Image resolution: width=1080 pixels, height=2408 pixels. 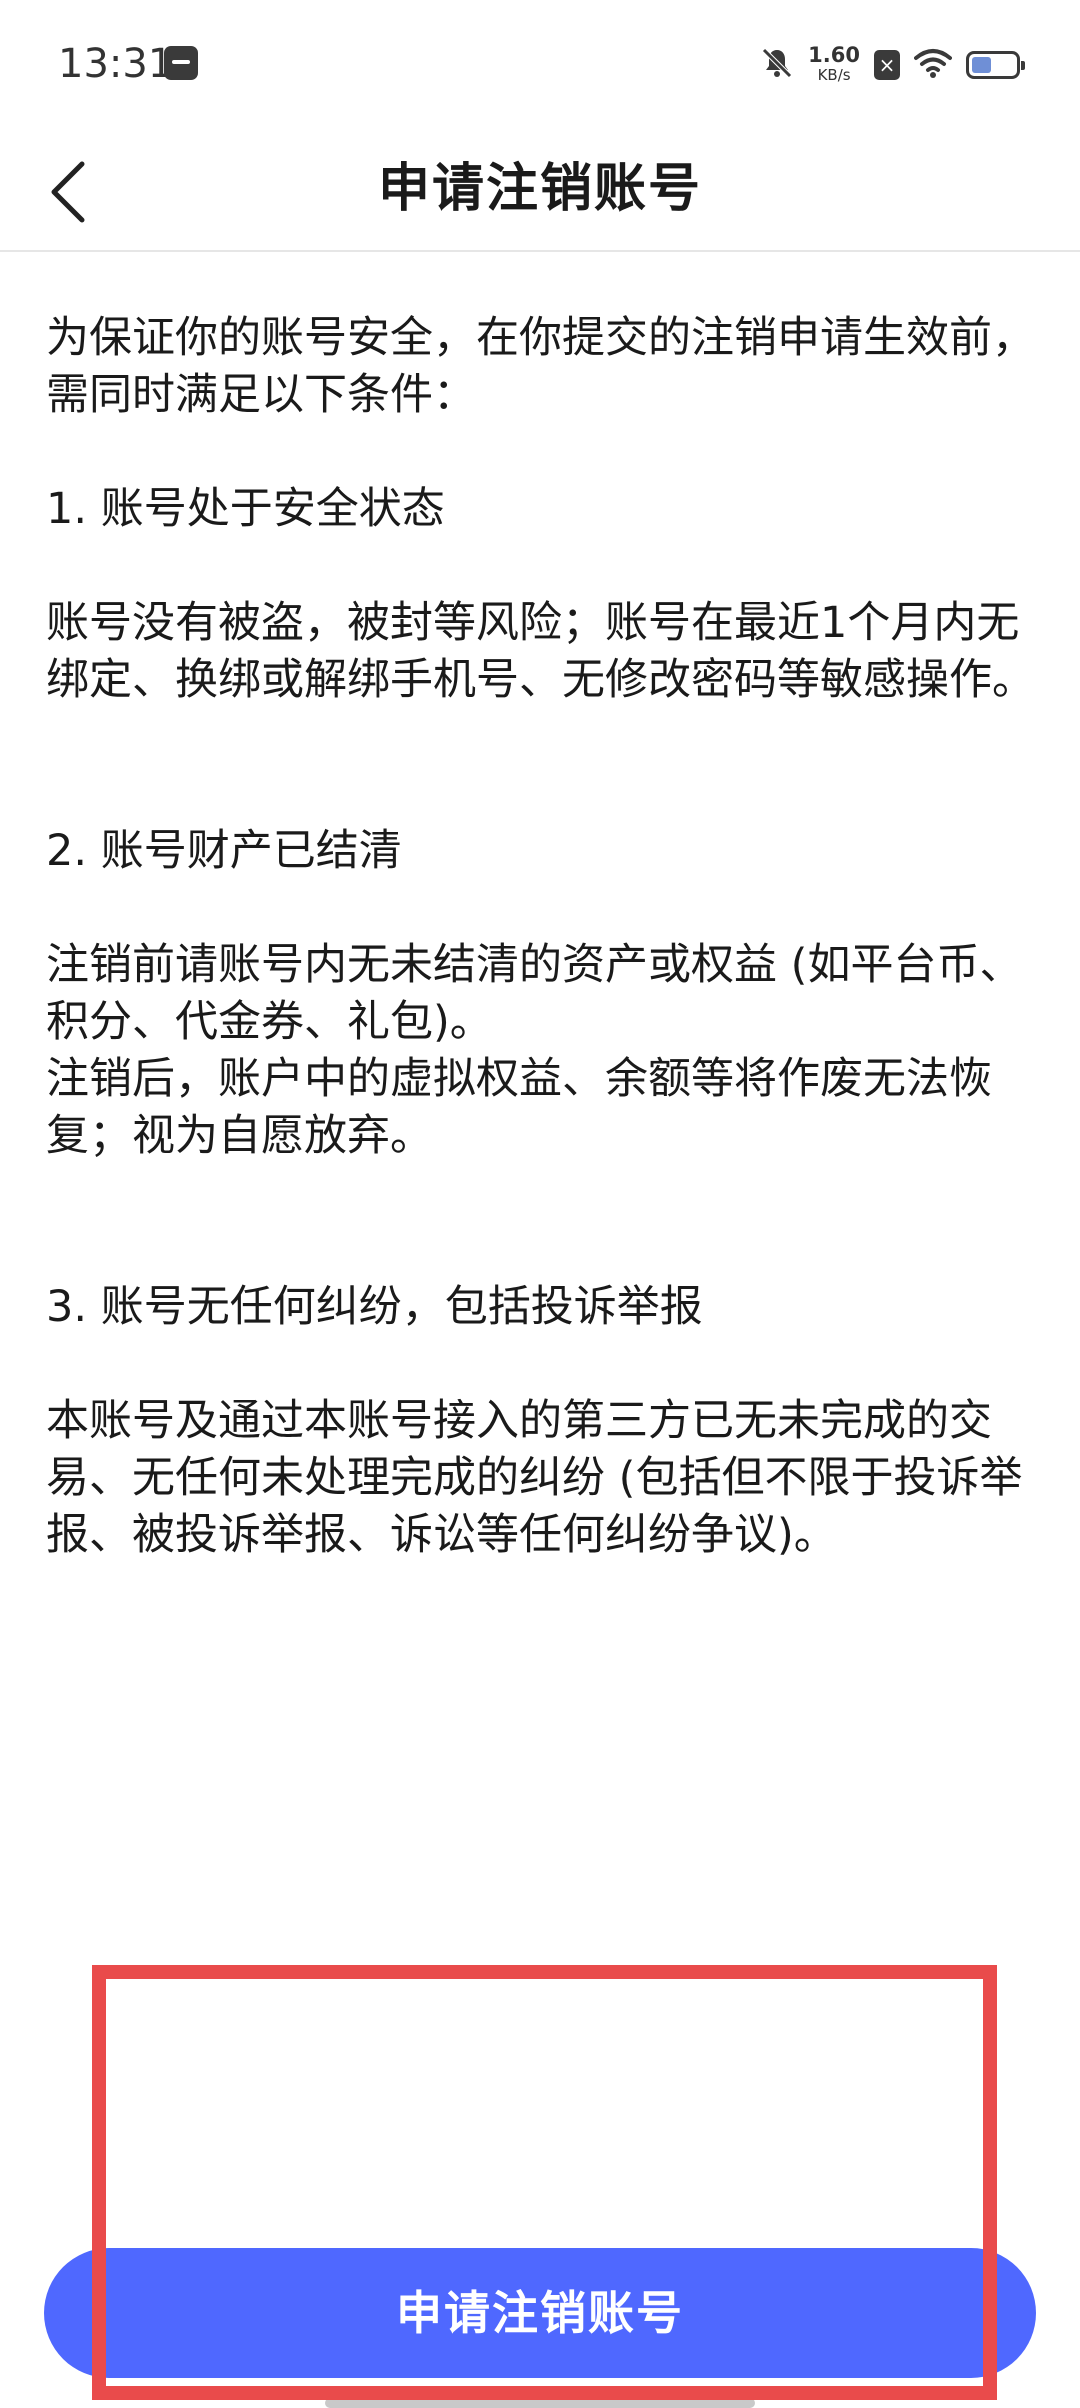 I want to click on battery-level, so click(x=981, y=65).